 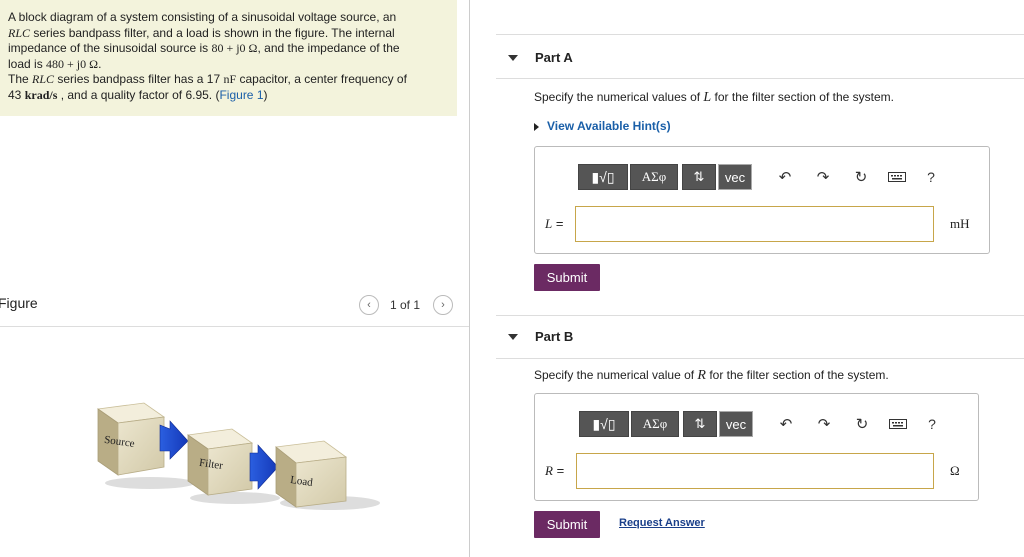 What do you see at coordinates (955, 470) in the screenshot?
I see `part-b-unit: Ω` at bounding box center [955, 470].